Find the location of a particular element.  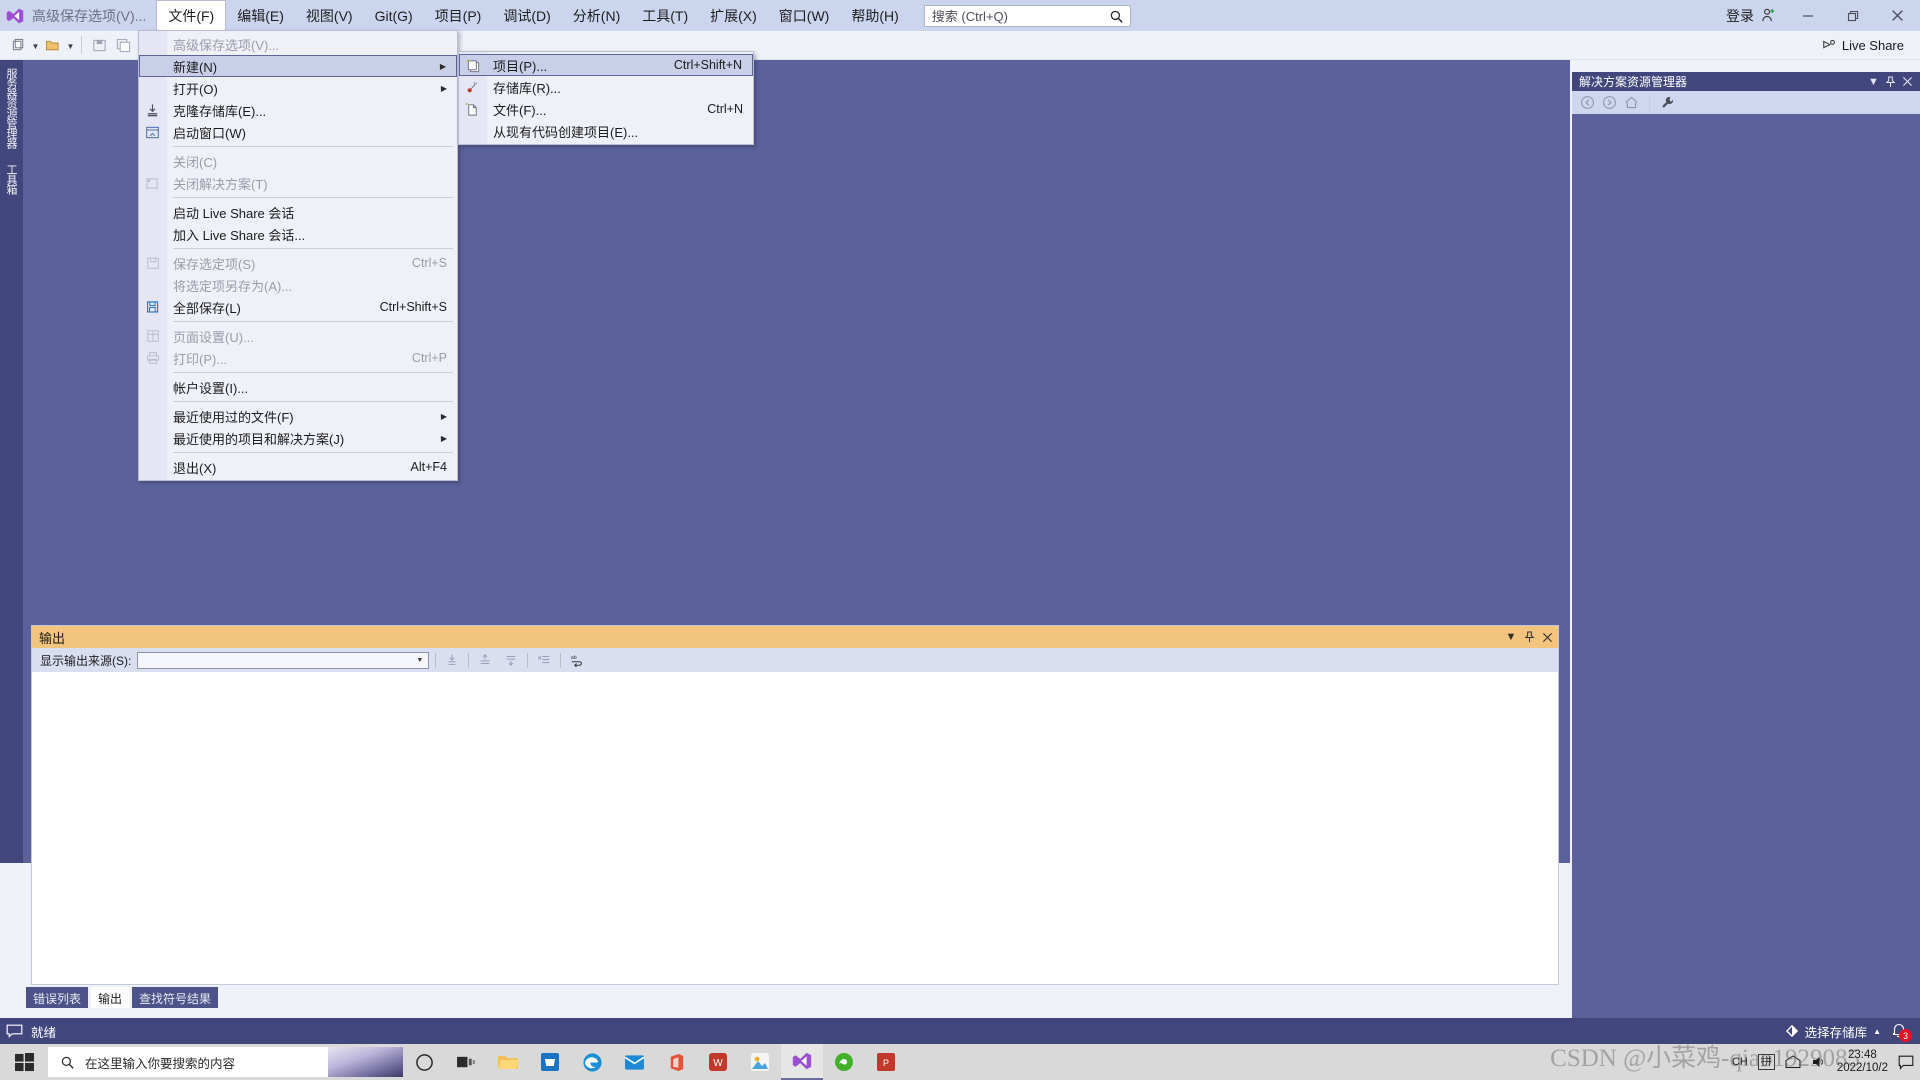

submenu-item-new-file: 文件(F)... Ctrl+N is located at coordinates (606, 109).